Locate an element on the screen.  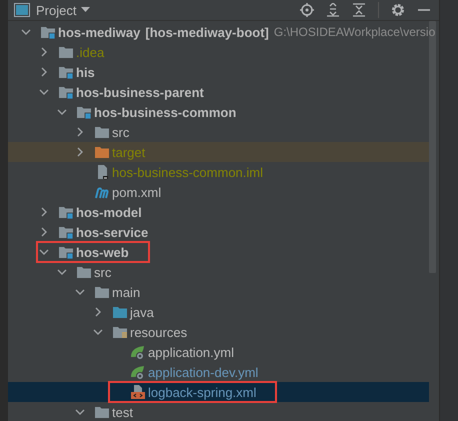
item-name: pom.xml is located at coordinates (137, 192).